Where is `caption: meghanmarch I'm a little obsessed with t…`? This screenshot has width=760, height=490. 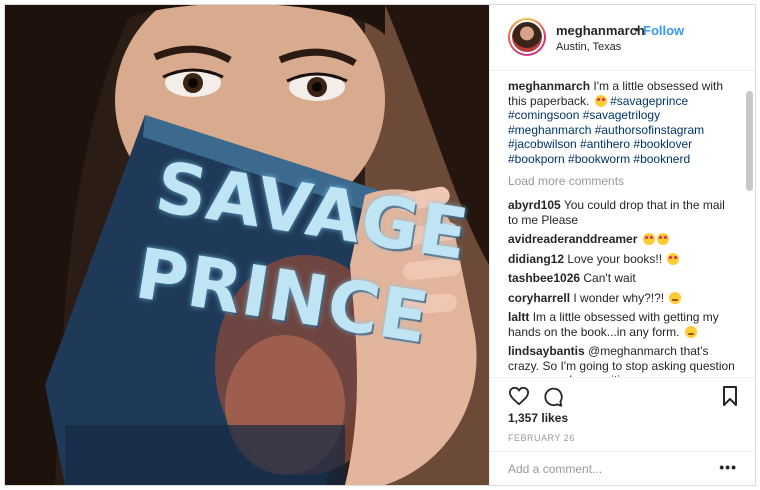
caption: meghanmarch I'm a little obsessed with t… is located at coordinates (622, 122).